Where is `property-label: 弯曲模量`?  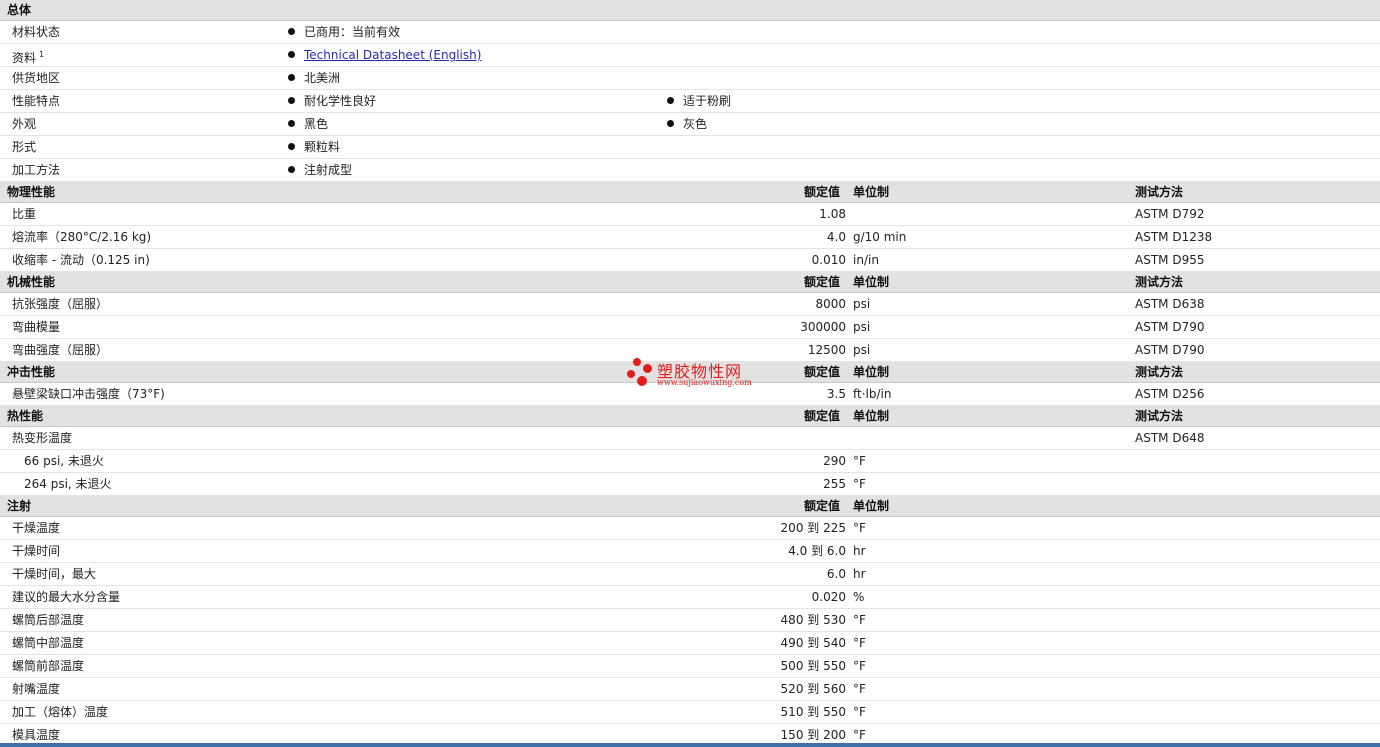
property-label: 弯曲模量 is located at coordinates (36, 327).